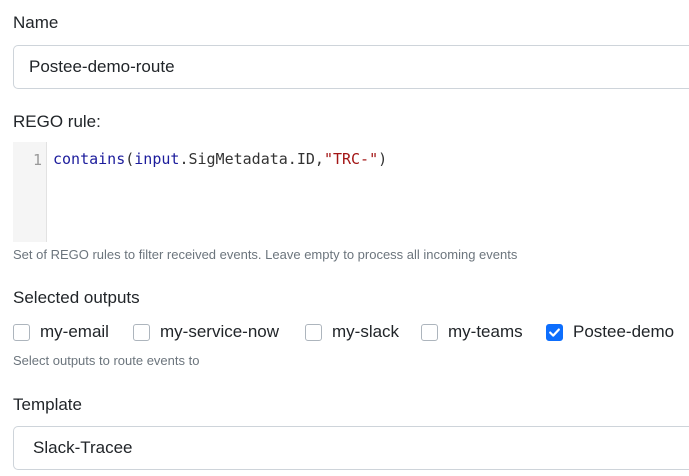 This screenshot has height=476, width=689. Describe the element at coordinates (130, 159) in the screenshot. I see `code-paren-open: (` at that location.